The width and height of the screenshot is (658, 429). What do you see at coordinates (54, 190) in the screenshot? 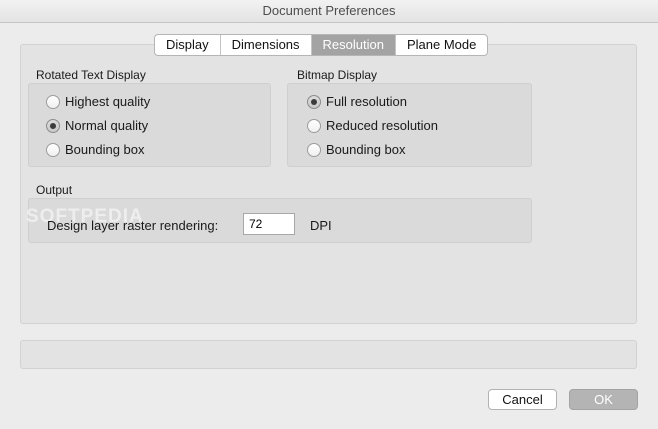
I see `output-group-label: Output` at bounding box center [54, 190].